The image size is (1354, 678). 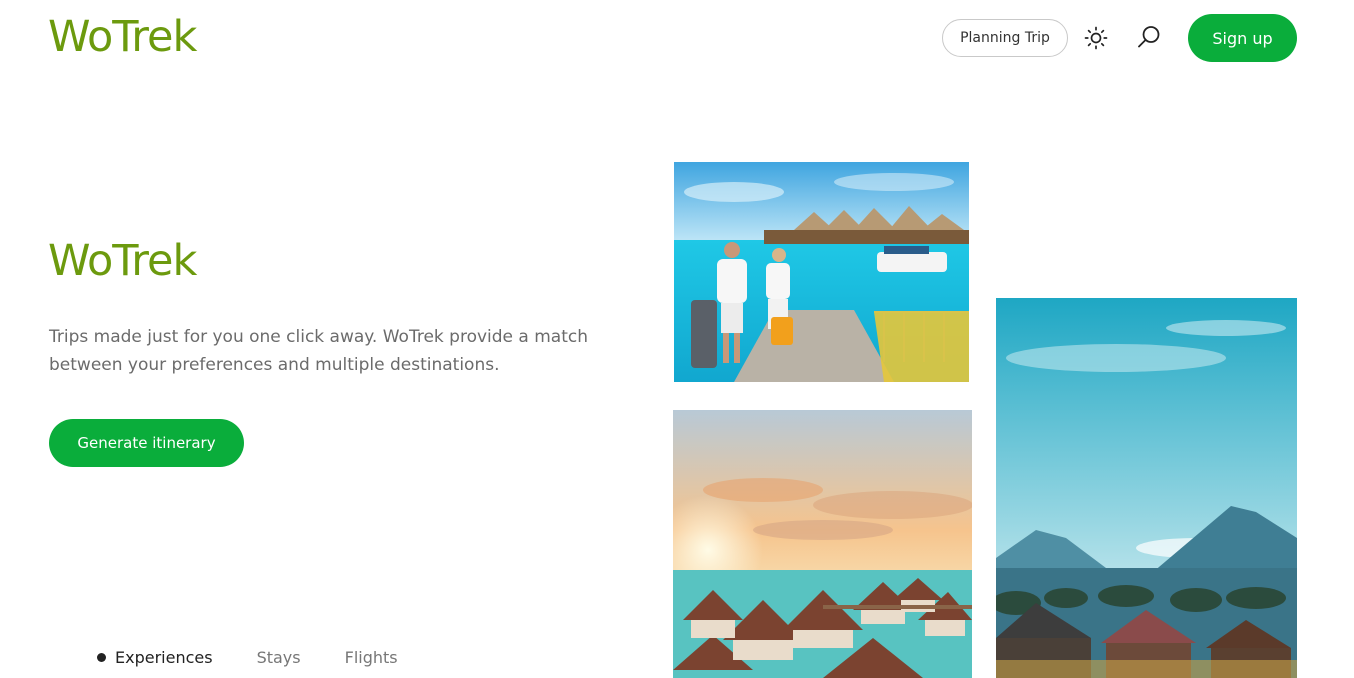 I want to click on sun-icon, so click(x=1096, y=38).